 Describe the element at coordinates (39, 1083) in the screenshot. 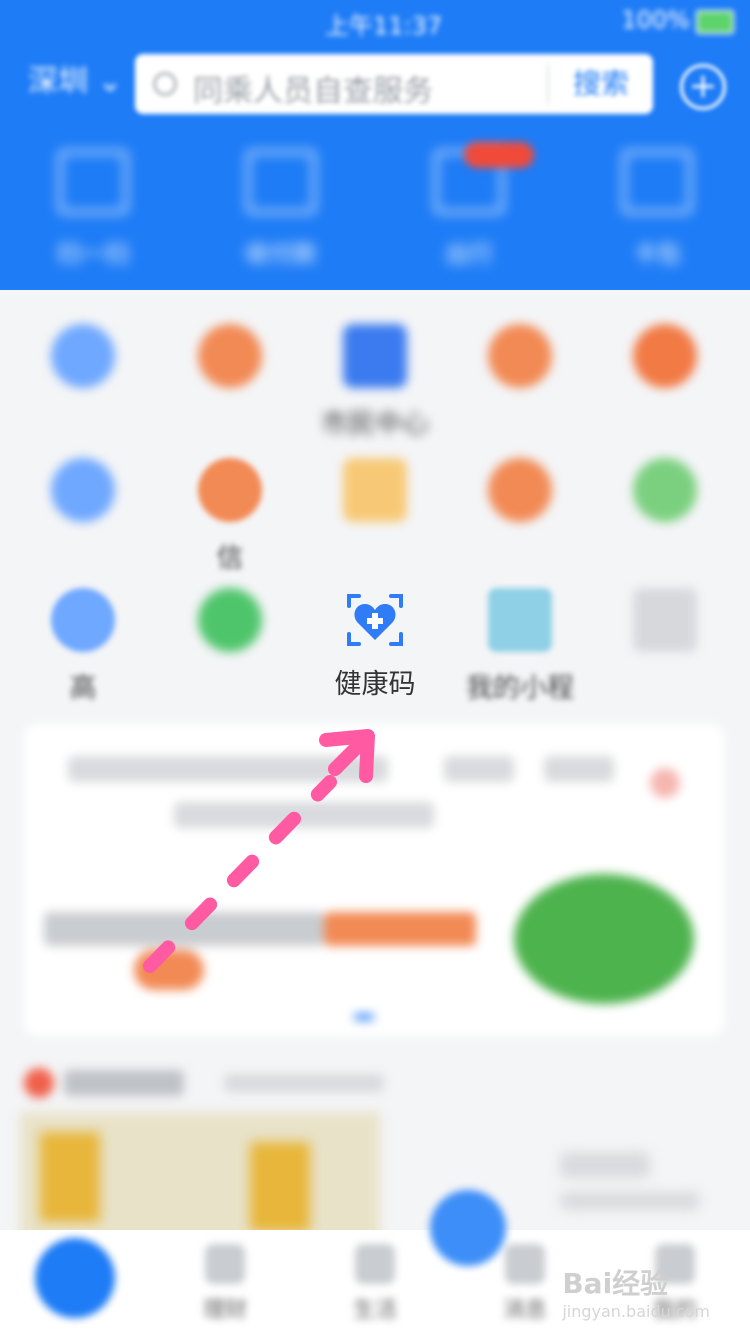

I see `section-icon` at that location.